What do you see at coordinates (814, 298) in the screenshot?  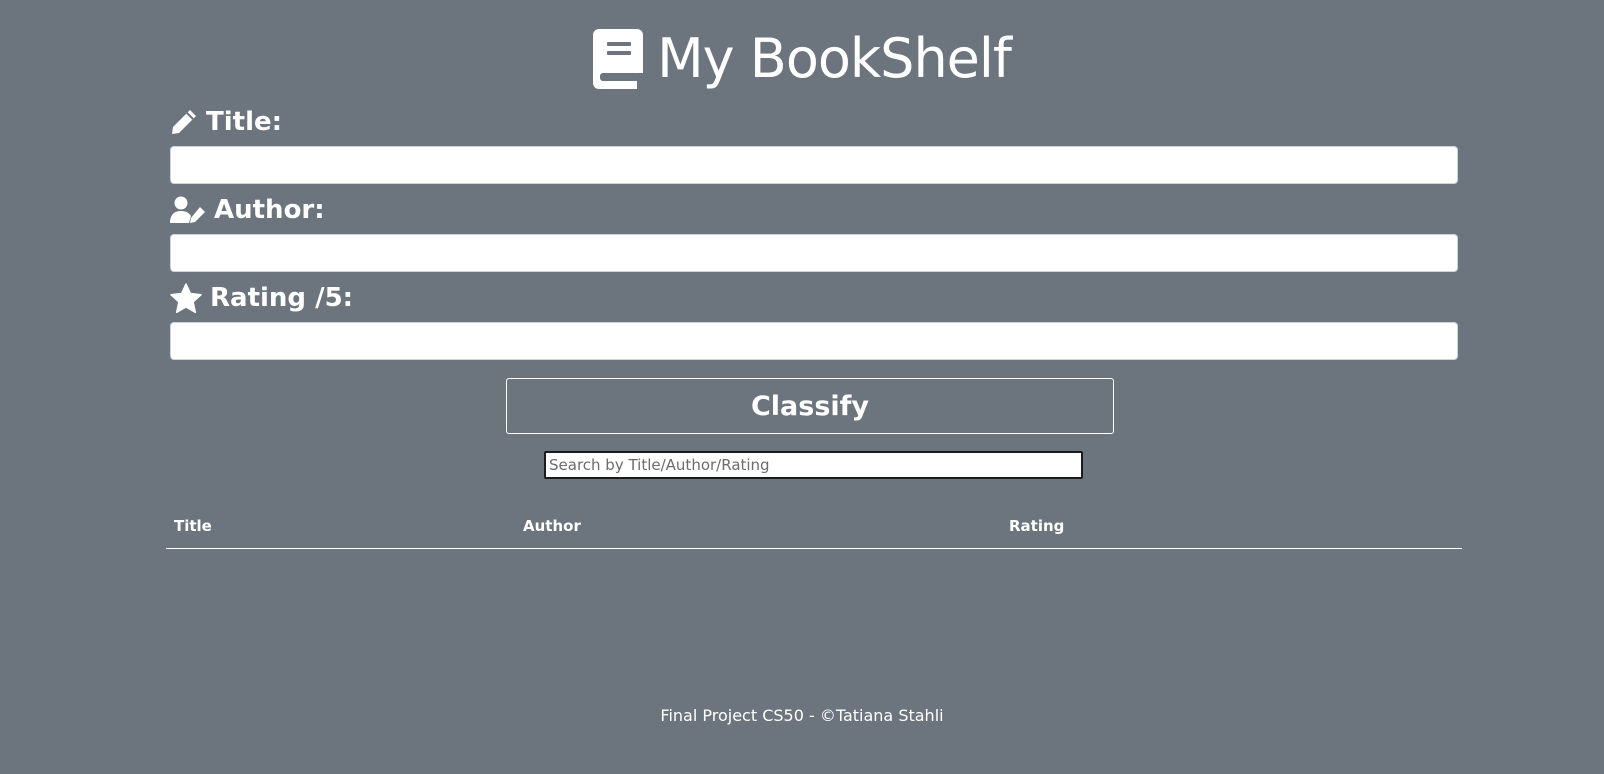 I see `rating-label: Rating /5:` at bounding box center [814, 298].